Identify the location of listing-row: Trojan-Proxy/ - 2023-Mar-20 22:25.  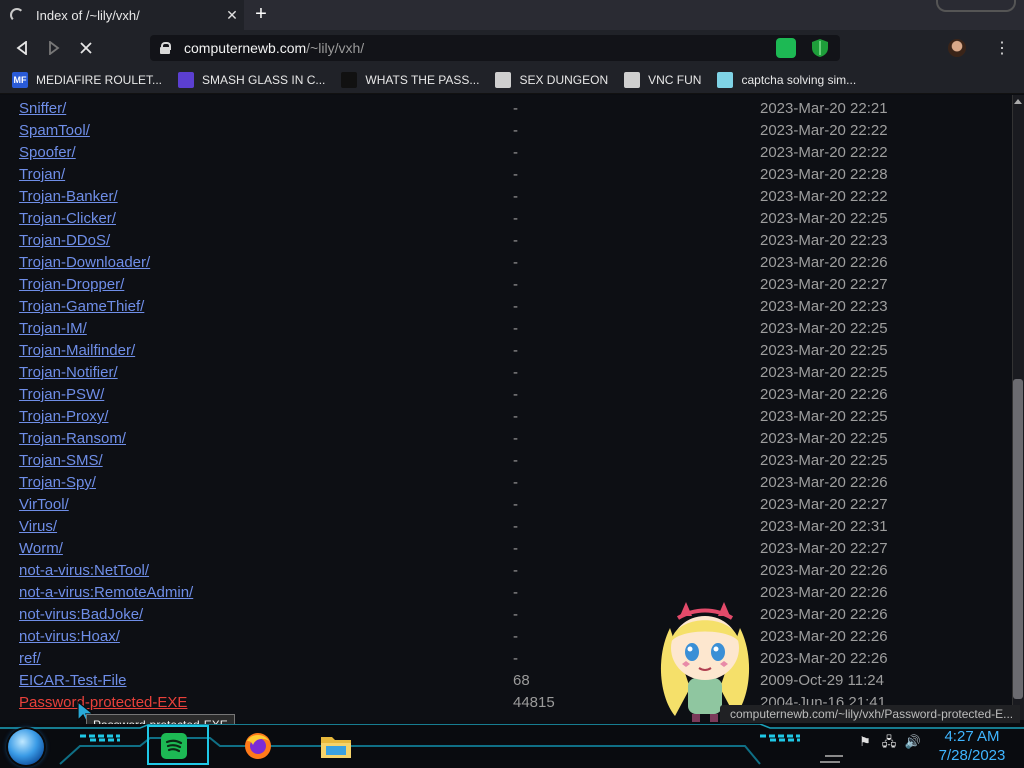
(513, 417).